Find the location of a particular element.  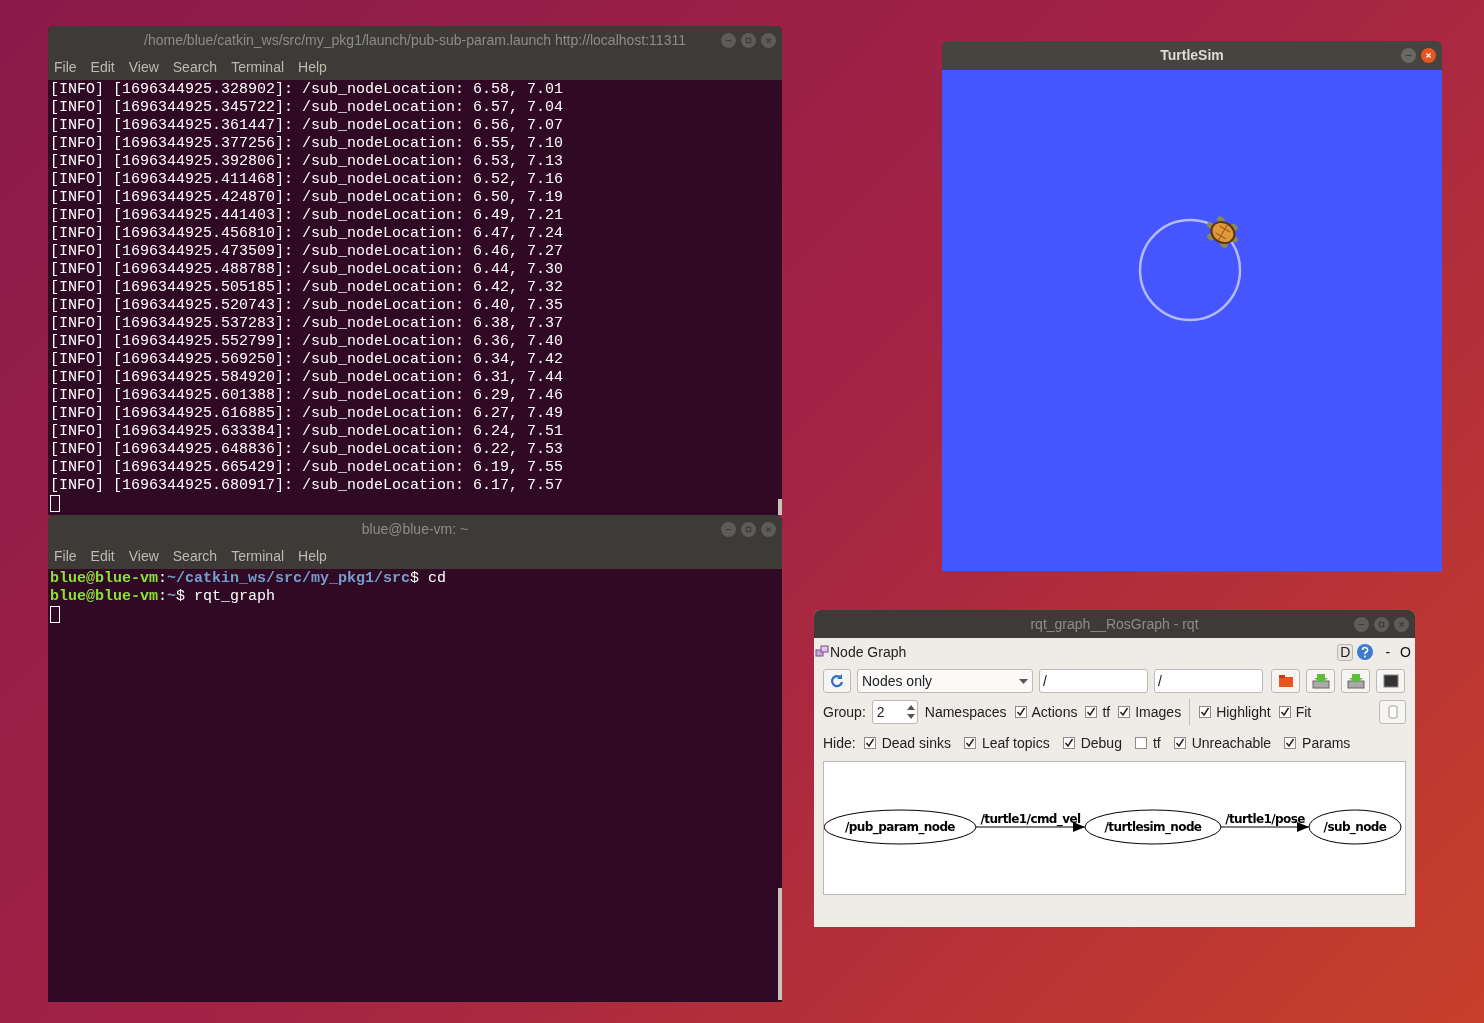

refresh-button is located at coordinates (837, 681).